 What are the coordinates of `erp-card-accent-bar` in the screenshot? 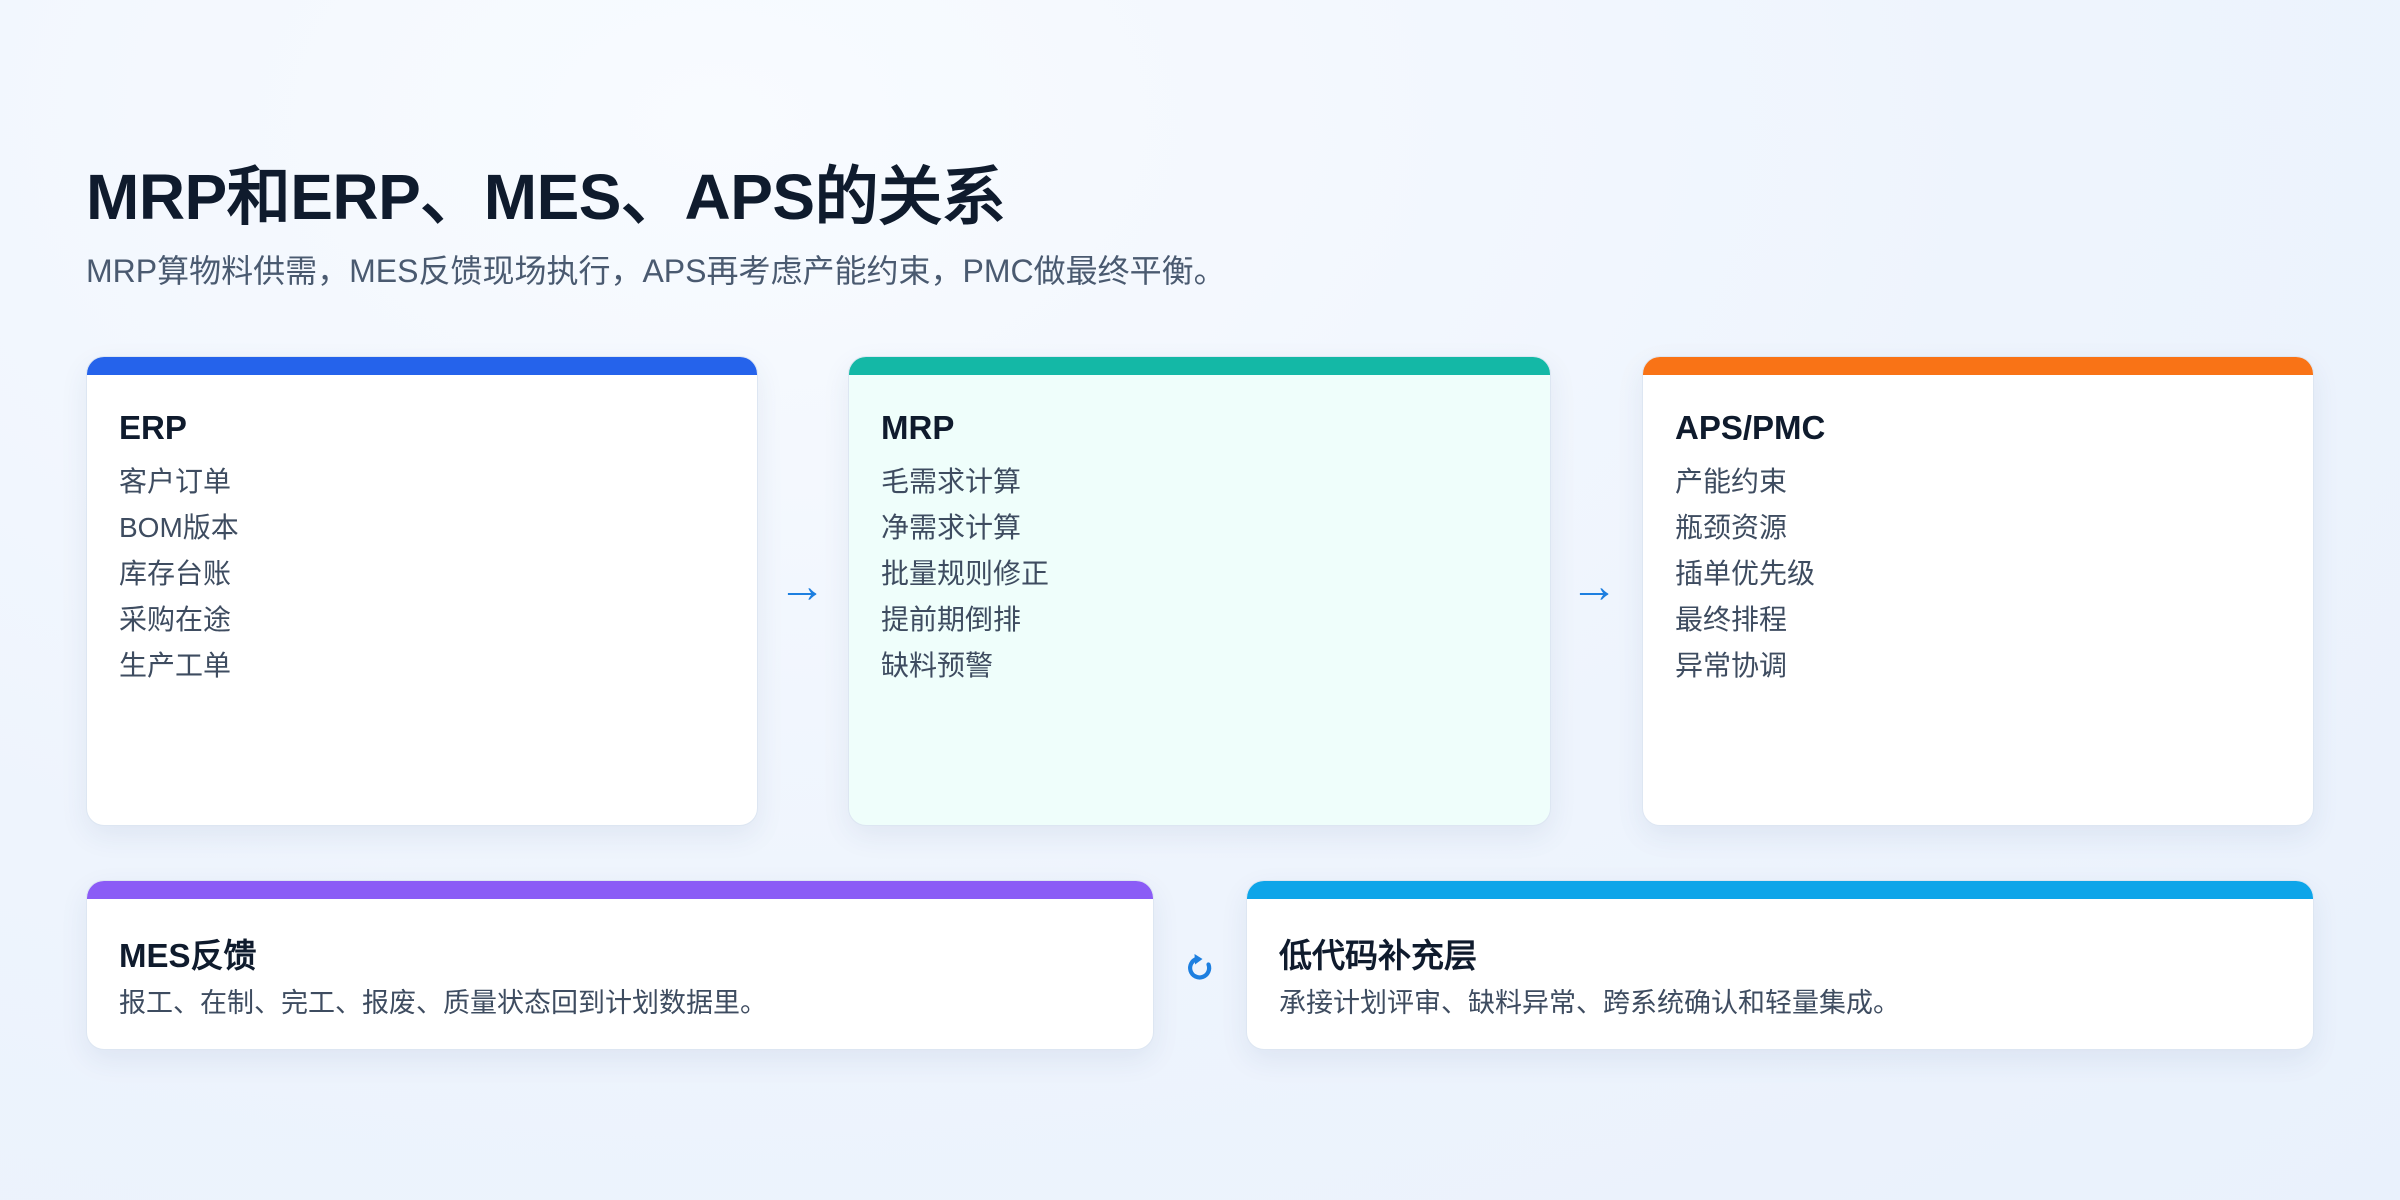 It's located at (422, 366).